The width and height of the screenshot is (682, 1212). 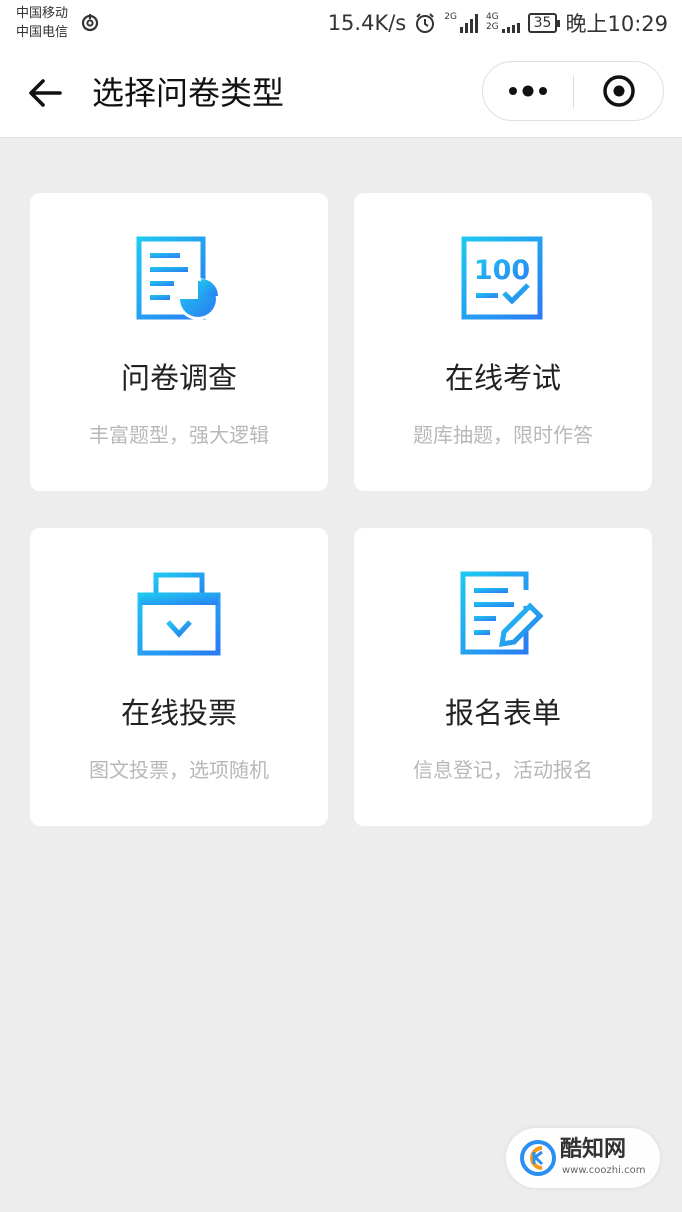 What do you see at coordinates (177, 278) in the screenshot?
I see `survey-icon` at bounding box center [177, 278].